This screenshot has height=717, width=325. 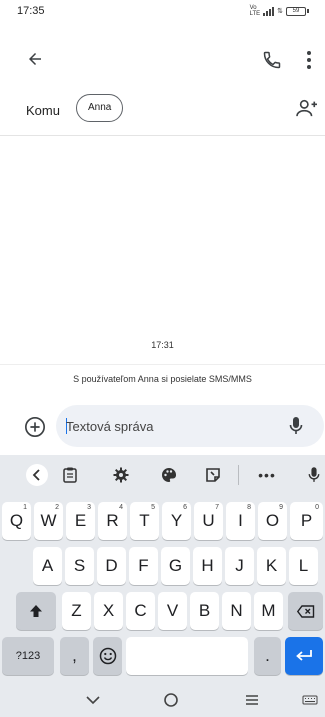 What do you see at coordinates (112, 521) in the screenshot?
I see `key-r: R4` at bounding box center [112, 521].